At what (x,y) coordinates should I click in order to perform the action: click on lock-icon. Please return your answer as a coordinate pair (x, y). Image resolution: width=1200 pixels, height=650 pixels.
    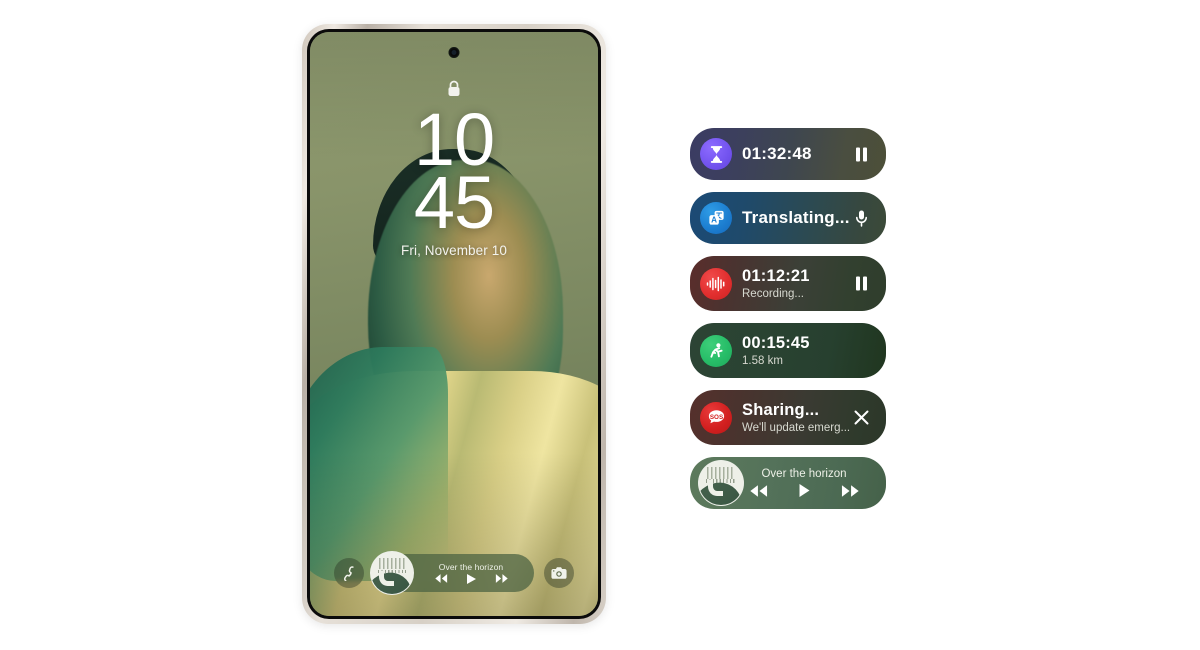
    Looking at the image, I should click on (454, 89).